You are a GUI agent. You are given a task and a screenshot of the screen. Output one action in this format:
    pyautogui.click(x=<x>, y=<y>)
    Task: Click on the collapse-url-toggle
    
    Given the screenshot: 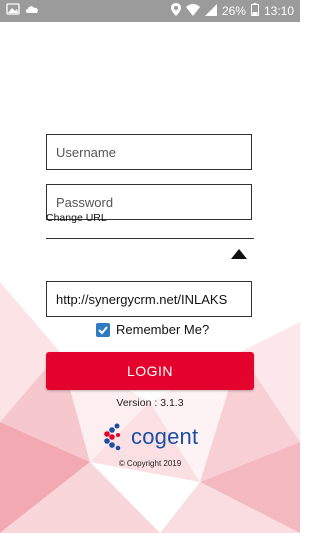 What is the action you would take?
    pyautogui.click(x=239, y=253)
    